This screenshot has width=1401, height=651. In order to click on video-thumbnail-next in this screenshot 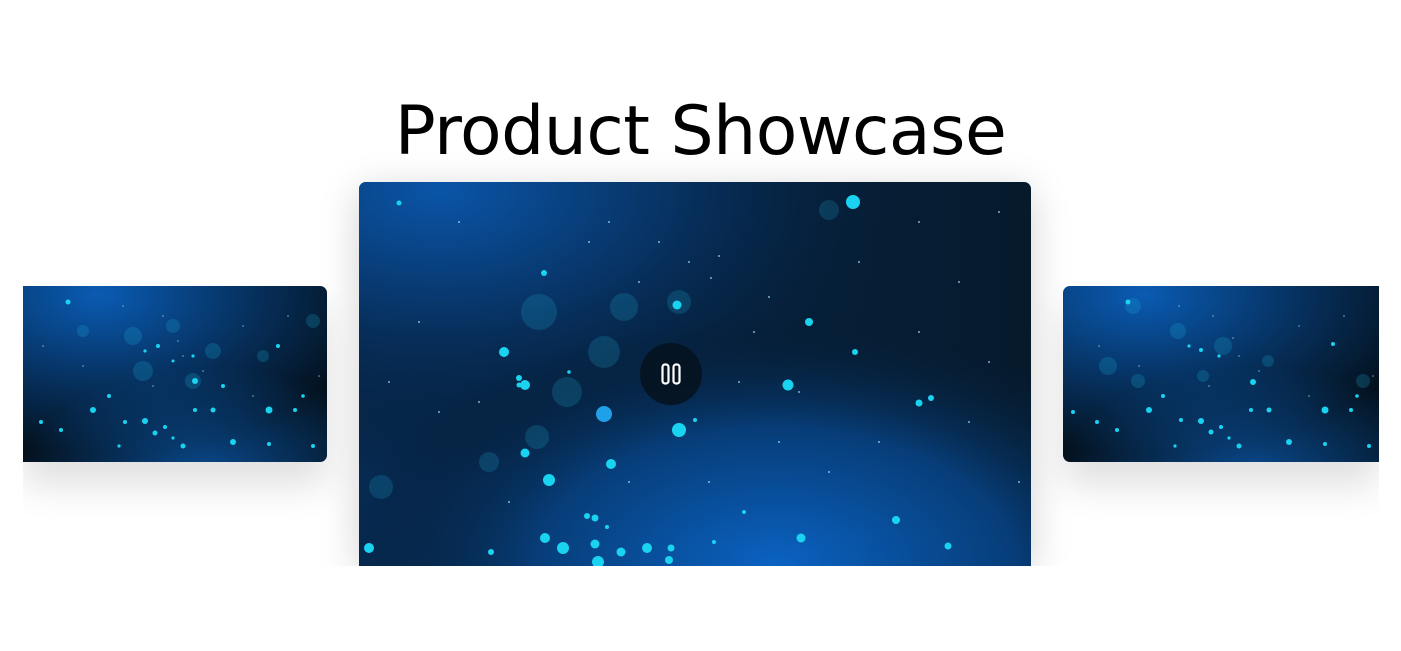, I will do `click(1221, 374)`.